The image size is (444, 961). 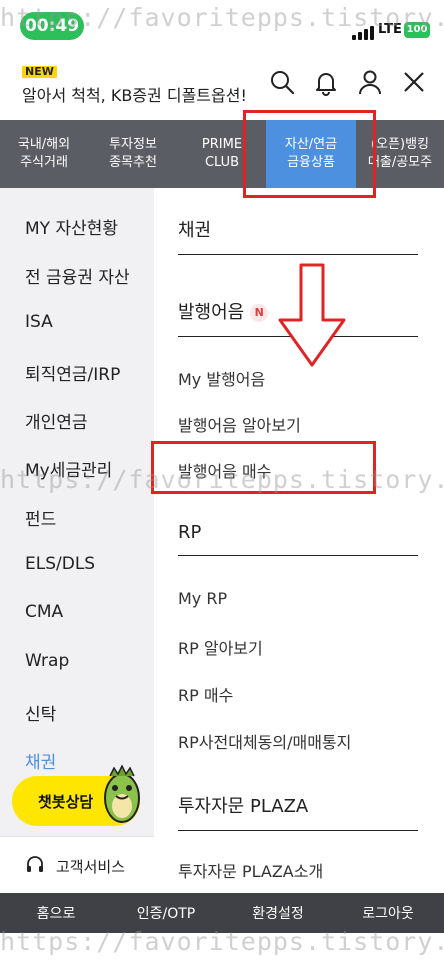 What do you see at coordinates (222, 162) in the screenshot?
I see `tab-line: CLUB` at bounding box center [222, 162].